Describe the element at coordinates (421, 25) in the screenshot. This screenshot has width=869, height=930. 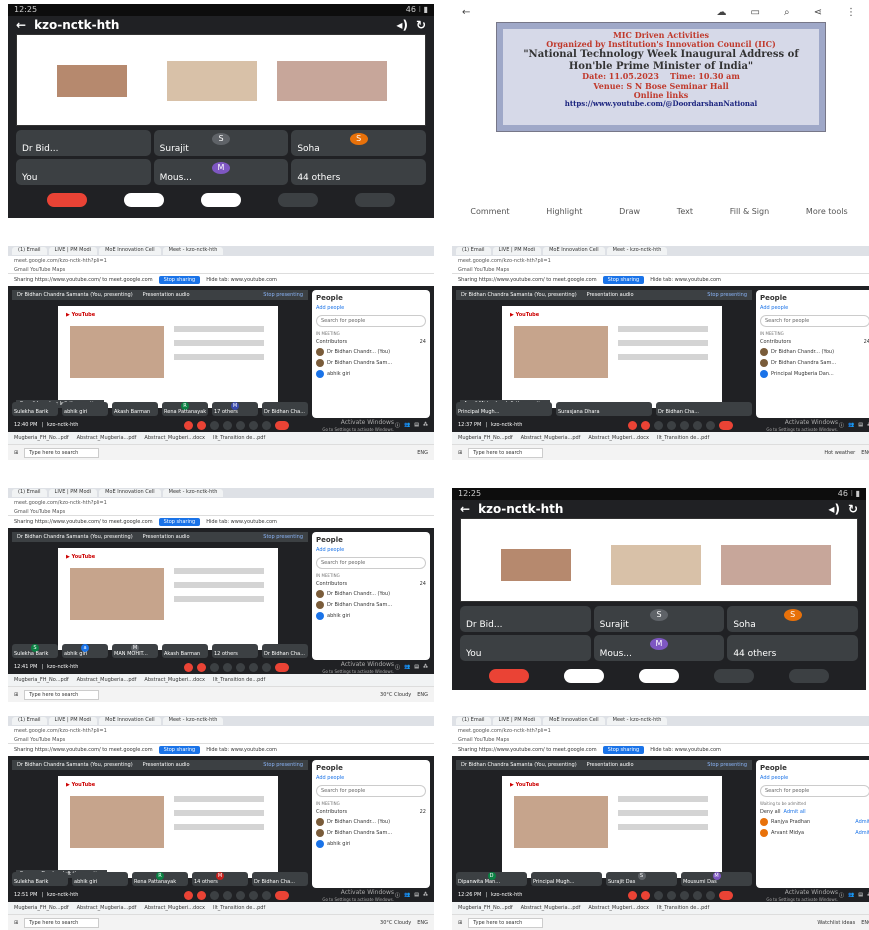
I see `camera-switch-icon: ↻` at that location.